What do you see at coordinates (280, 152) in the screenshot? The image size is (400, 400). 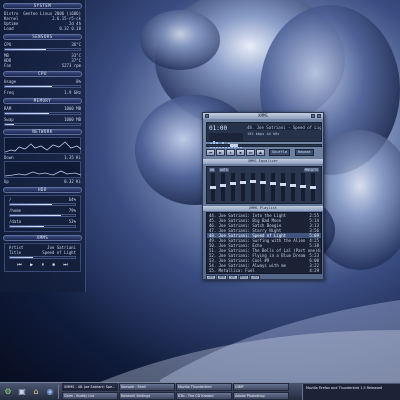 I see `shuffle-toggle: Shuffle` at bounding box center [280, 152].